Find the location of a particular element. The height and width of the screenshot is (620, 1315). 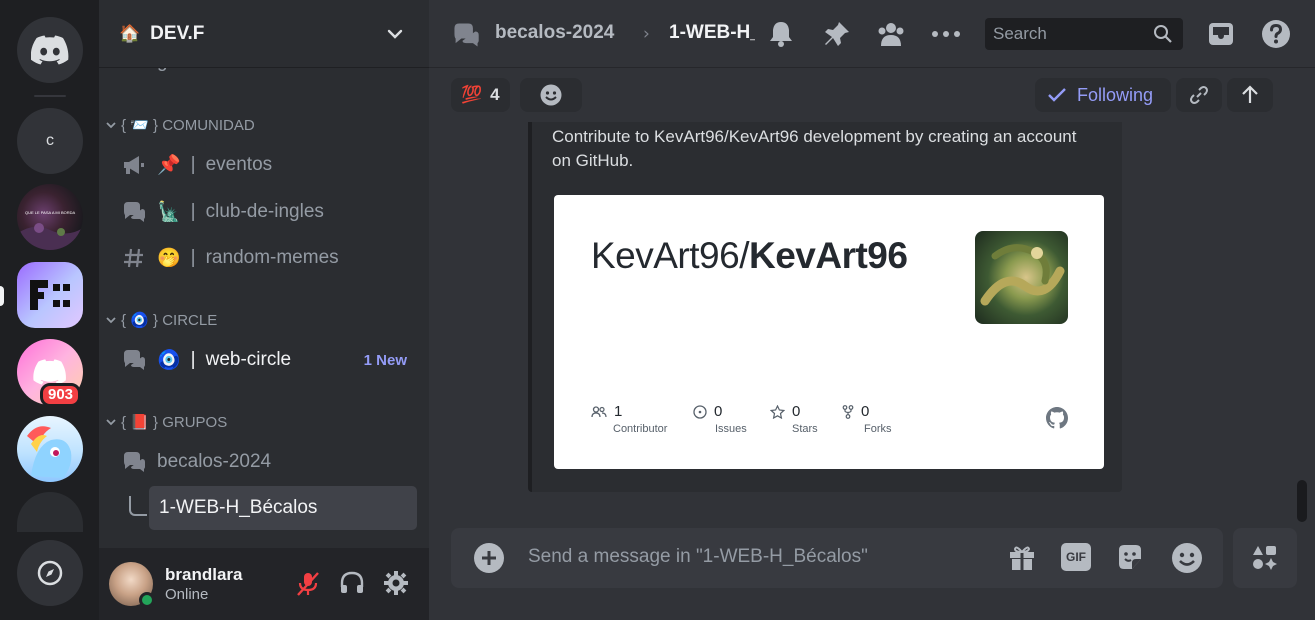

channel-random-memes: 🤭 | random-memes is located at coordinates (265, 258).